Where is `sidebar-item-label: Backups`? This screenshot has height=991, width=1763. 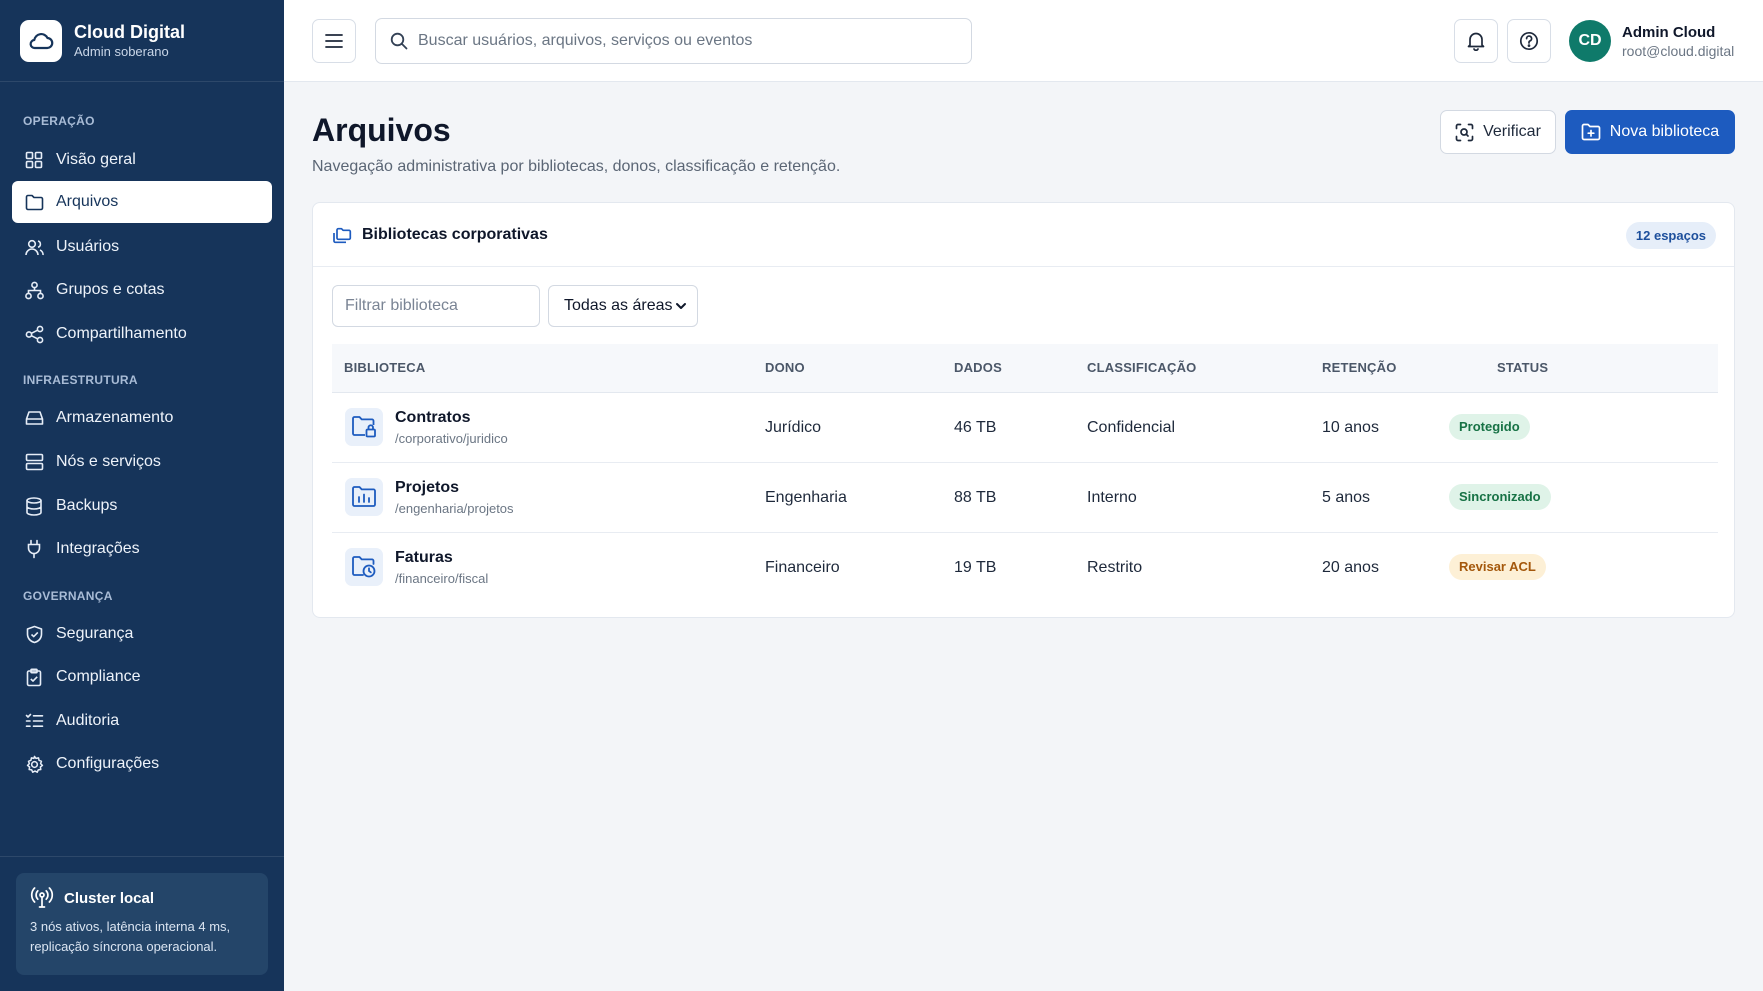
sidebar-item-label: Backups is located at coordinates (87, 505).